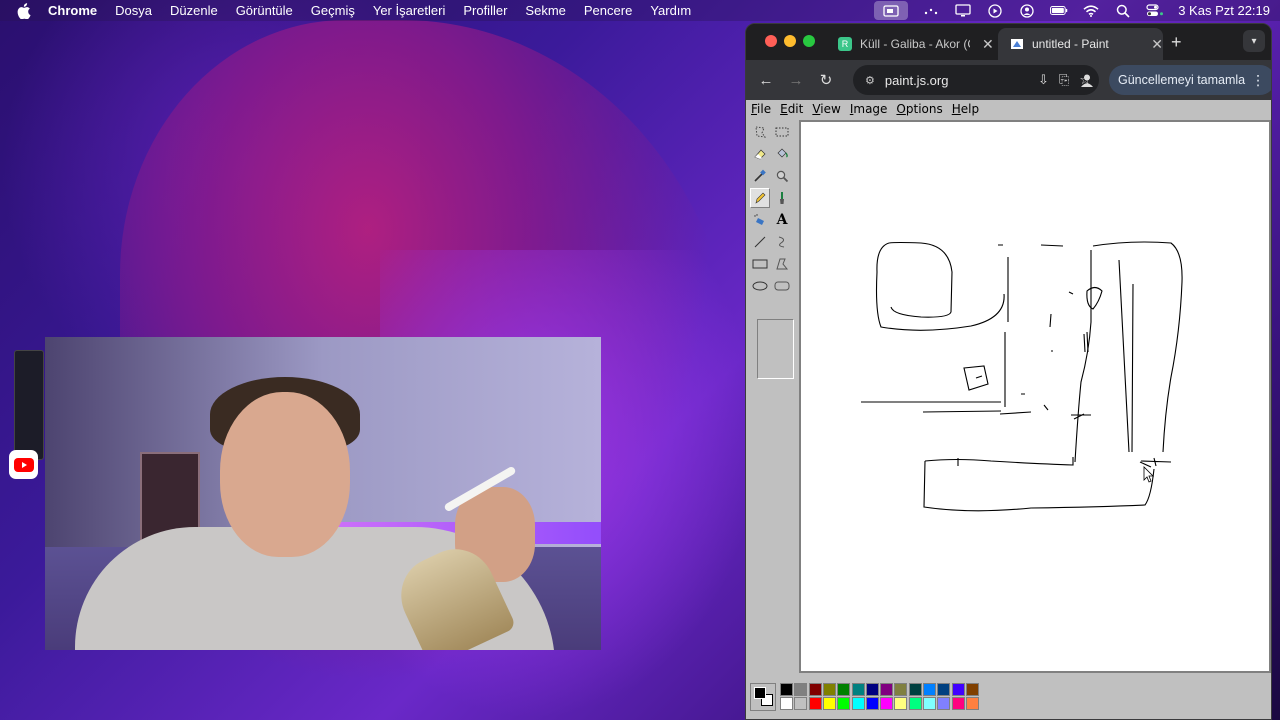 The height and width of the screenshot is (720, 1280). I want to click on menu-item-profiles: Profiller, so click(485, 10).